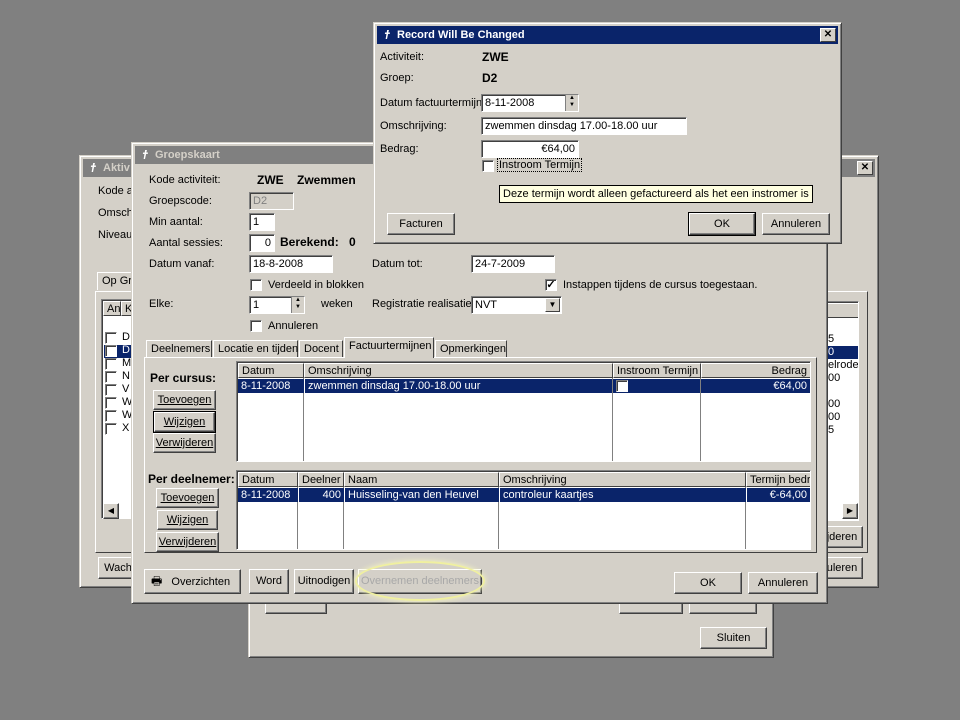  Describe the element at coordinates (271, 201) in the screenshot. I see `groepscode-field: D2` at that location.